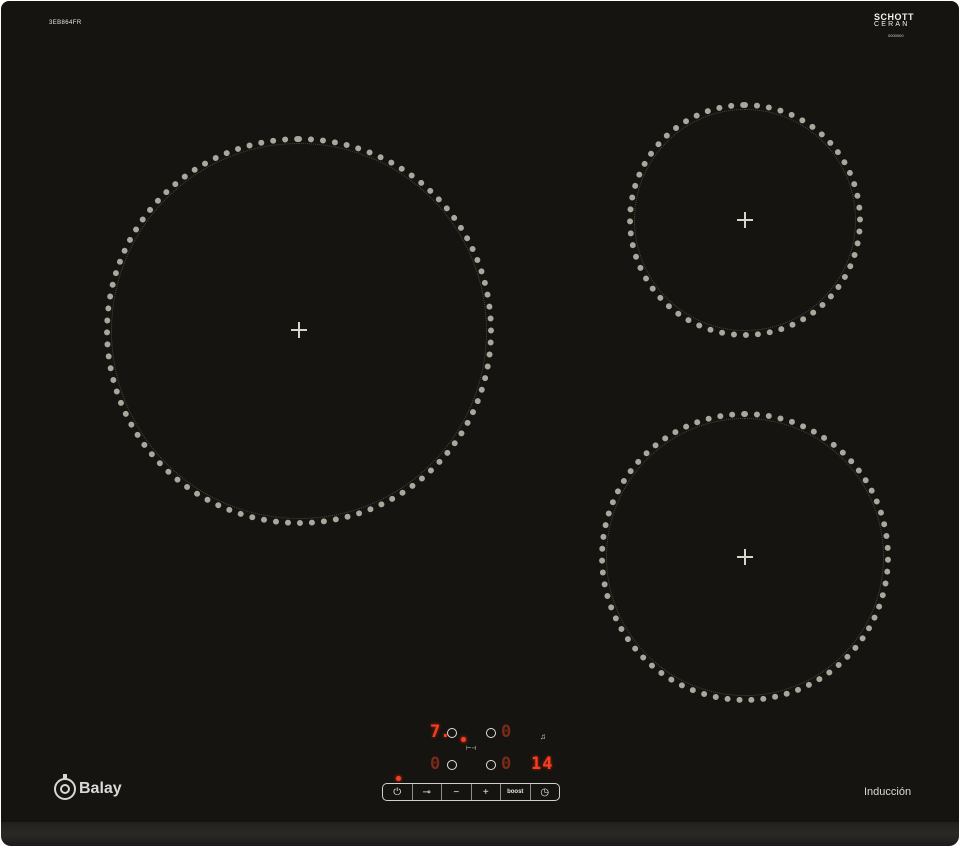 Image resolution: width=960 pixels, height=849 pixels. I want to click on bell-icon: ♫, so click(543, 736).